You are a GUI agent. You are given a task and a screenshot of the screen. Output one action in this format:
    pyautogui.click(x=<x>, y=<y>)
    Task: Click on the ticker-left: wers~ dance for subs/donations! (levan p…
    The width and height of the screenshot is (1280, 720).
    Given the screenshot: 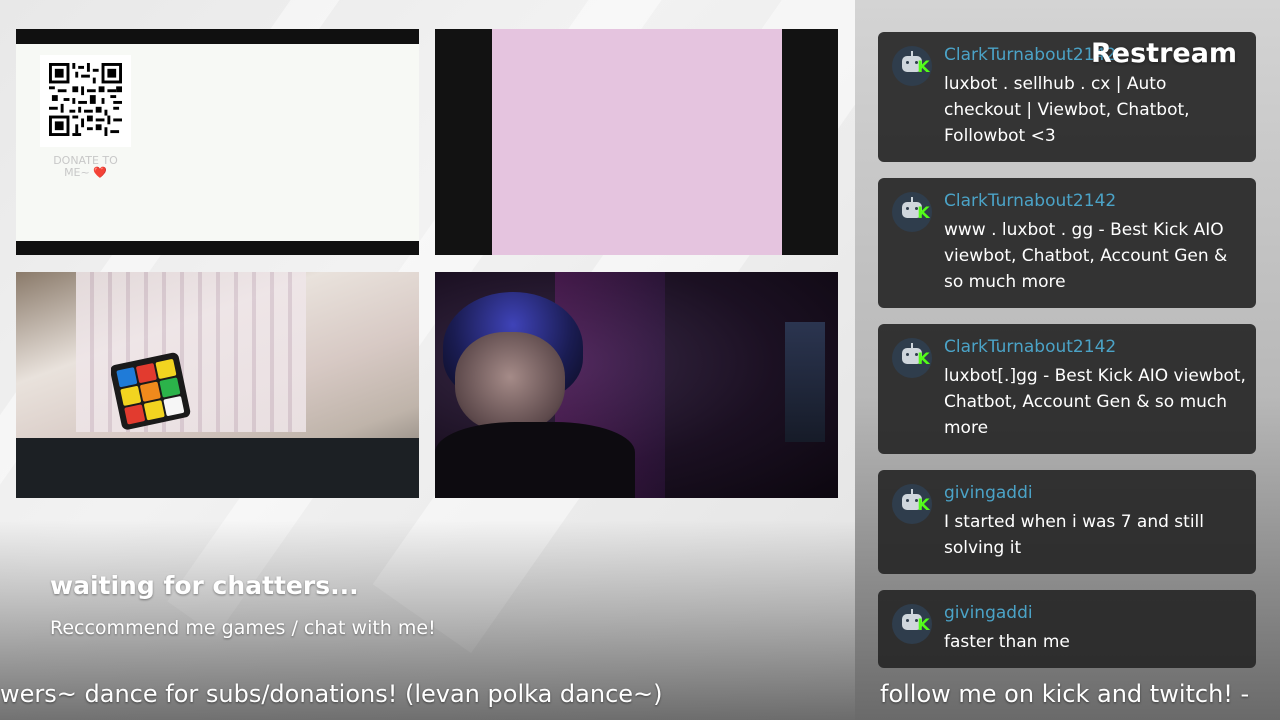 What is the action you would take?
    pyautogui.click(x=427, y=695)
    